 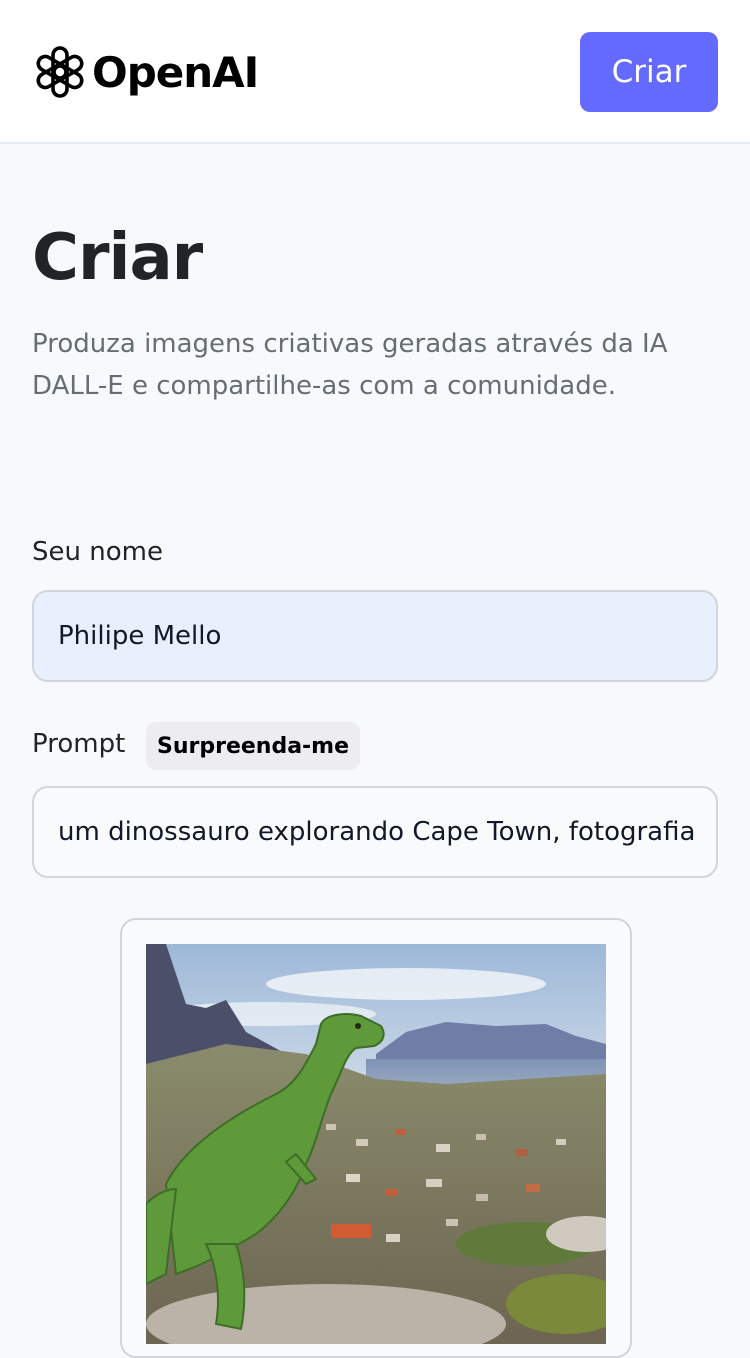 I want to click on surprise-me-button: Surpreenda-me, so click(x=253, y=746).